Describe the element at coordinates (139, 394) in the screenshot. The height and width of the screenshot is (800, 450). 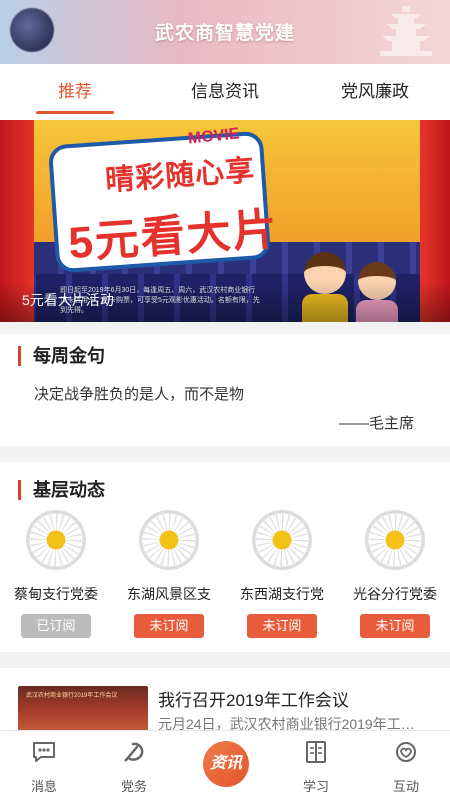
I see `quote-text: 决定战争胜负的是人，而不是物` at that location.